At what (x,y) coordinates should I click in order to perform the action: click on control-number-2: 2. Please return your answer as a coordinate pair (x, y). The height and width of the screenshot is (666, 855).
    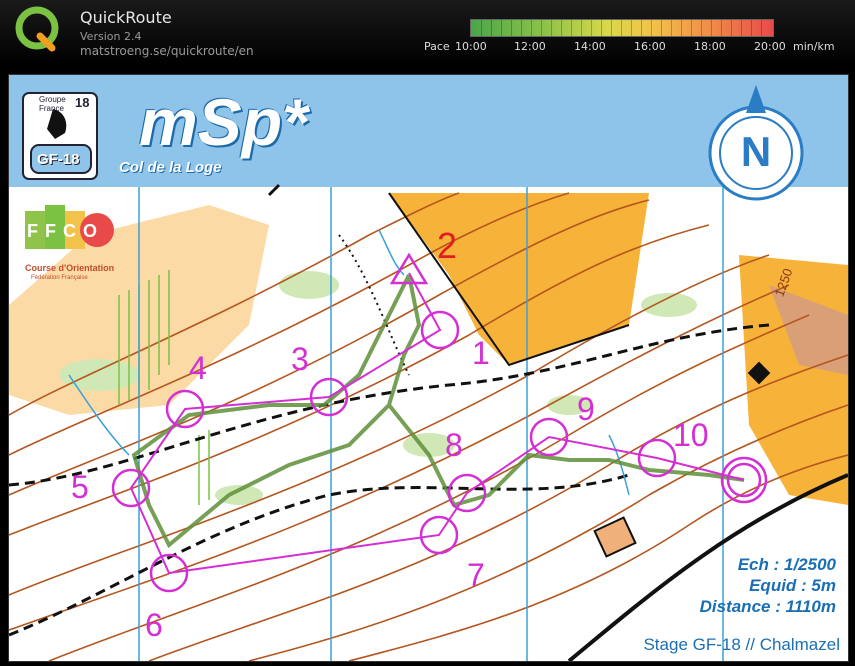
    Looking at the image, I should click on (447, 245).